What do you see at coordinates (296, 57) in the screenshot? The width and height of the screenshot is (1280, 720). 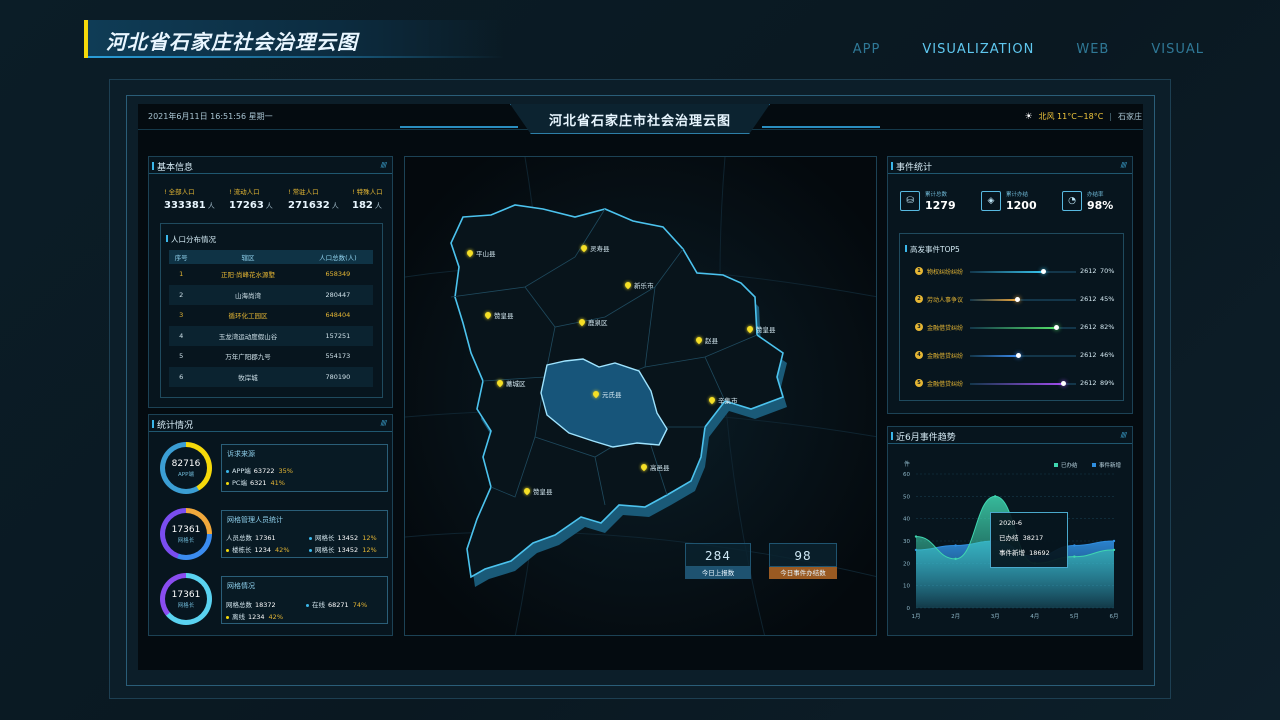 I see `title-underline` at bounding box center [296, 57].